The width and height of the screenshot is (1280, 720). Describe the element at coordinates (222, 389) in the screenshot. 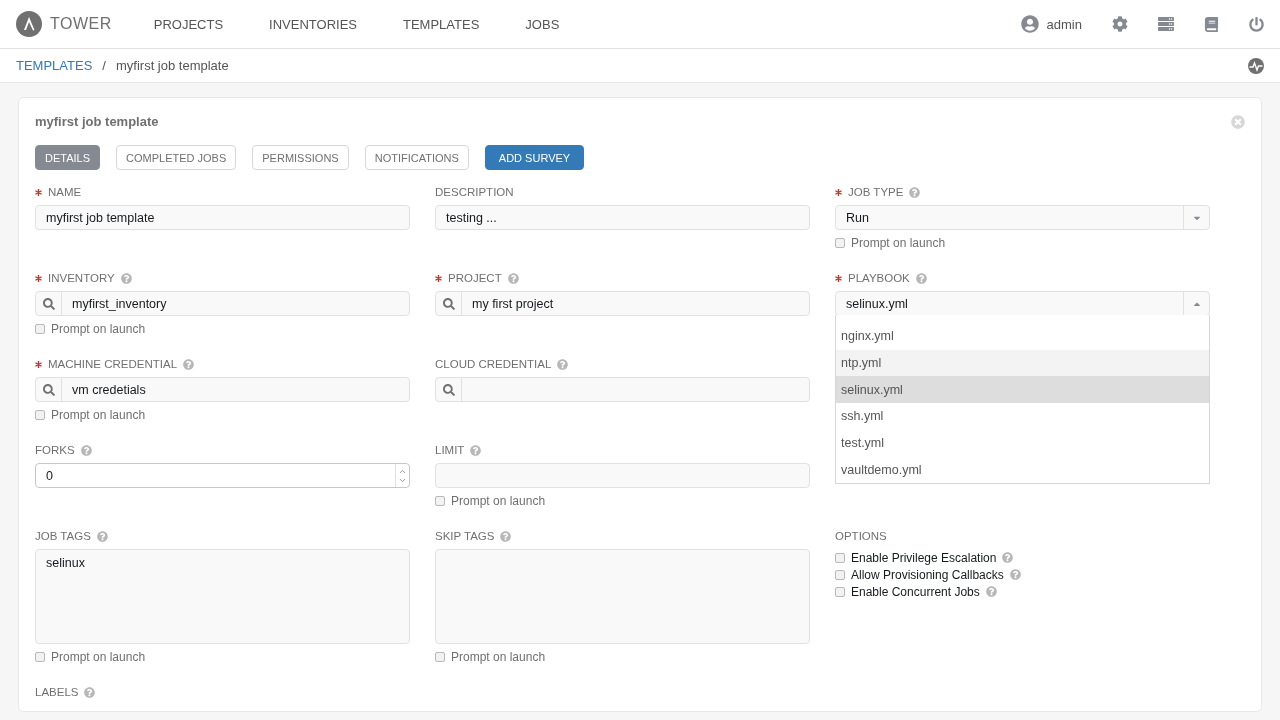

I see `lookup-field: vm credetials` at that location.